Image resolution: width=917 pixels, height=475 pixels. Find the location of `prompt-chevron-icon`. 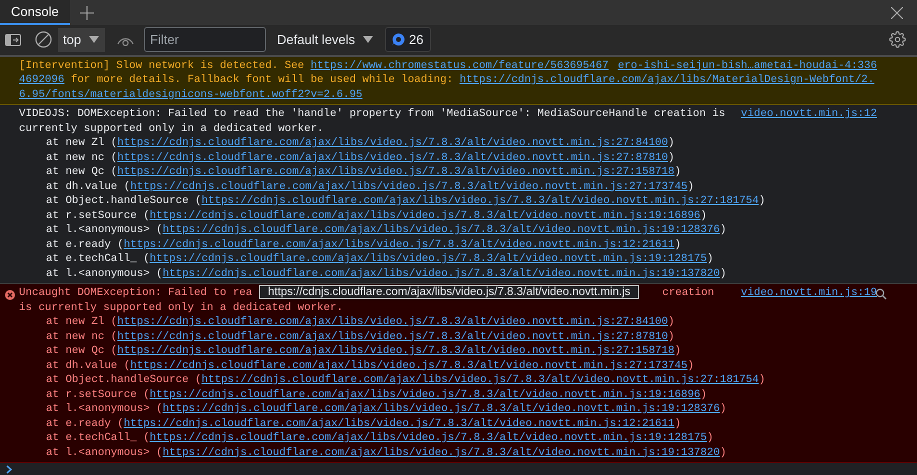

prompt-chevron-icon is located at coordinates (9, 469).